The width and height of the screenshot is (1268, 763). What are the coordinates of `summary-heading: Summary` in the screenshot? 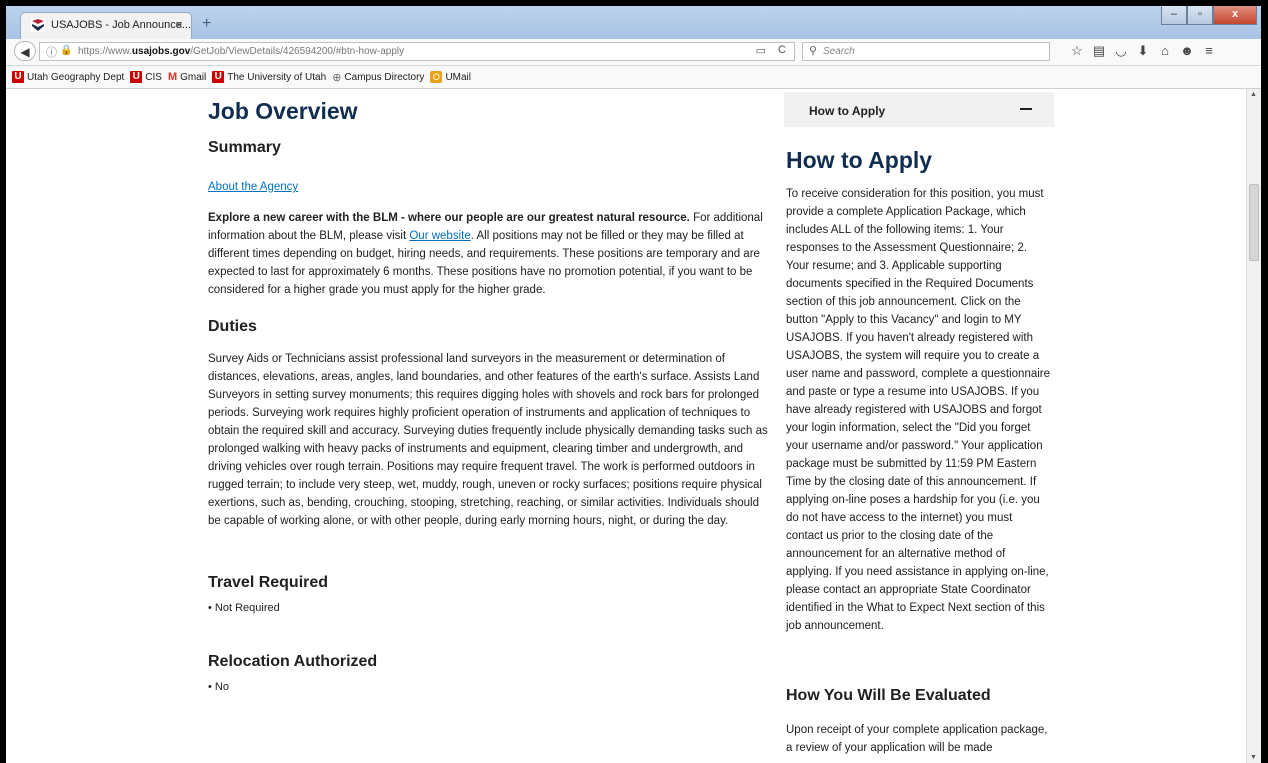 It's located at (244, 147).